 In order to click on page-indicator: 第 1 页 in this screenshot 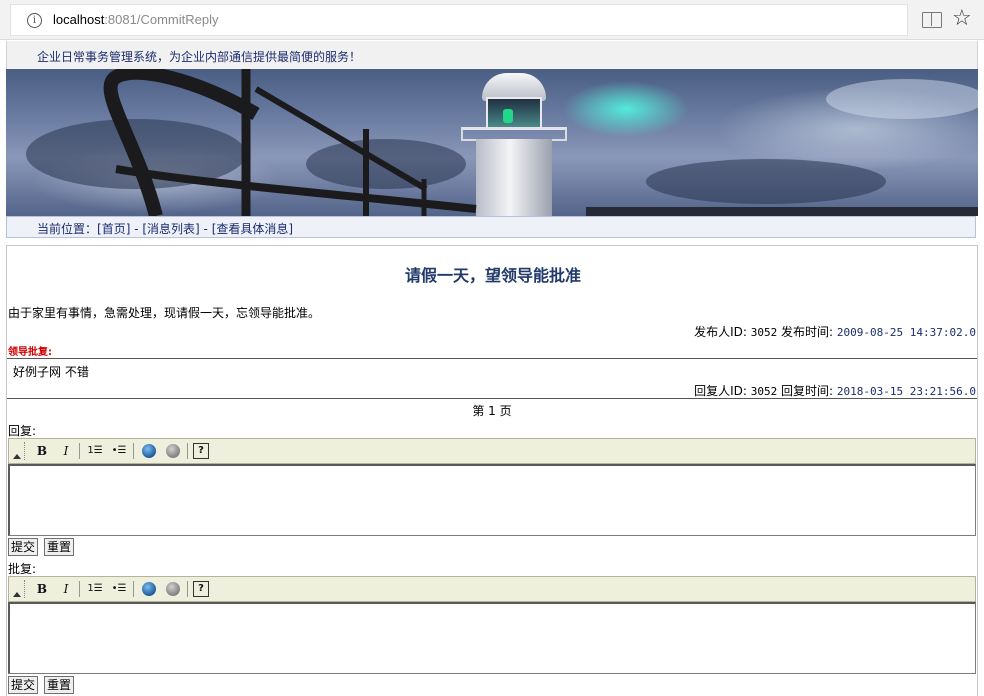, I will do `click(492, 411)`.